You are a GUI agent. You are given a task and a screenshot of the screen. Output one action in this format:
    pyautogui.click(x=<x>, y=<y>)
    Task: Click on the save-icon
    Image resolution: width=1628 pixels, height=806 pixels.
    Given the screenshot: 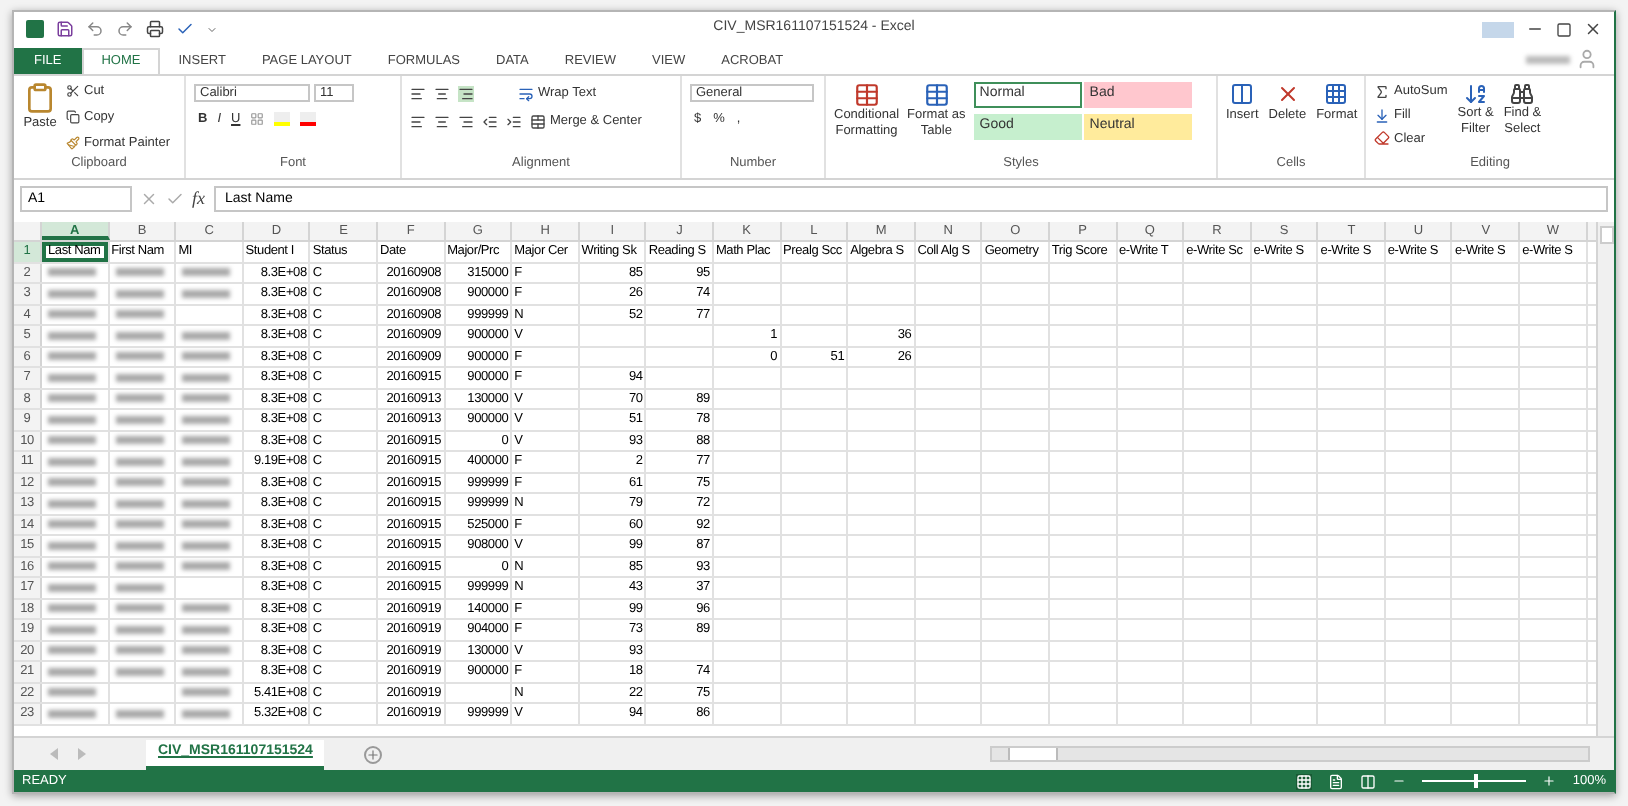 What is the action you would take?
    pyautogui.click(x=65, y=29)
    